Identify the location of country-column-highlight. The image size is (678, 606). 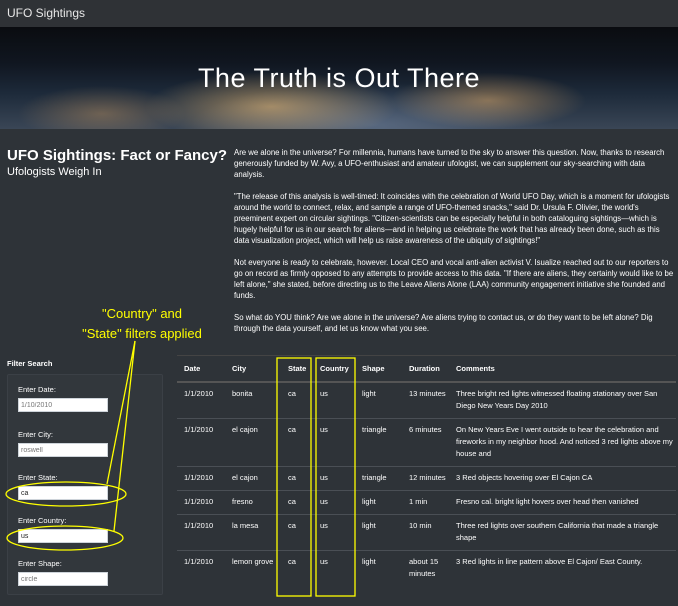
(335, 477).